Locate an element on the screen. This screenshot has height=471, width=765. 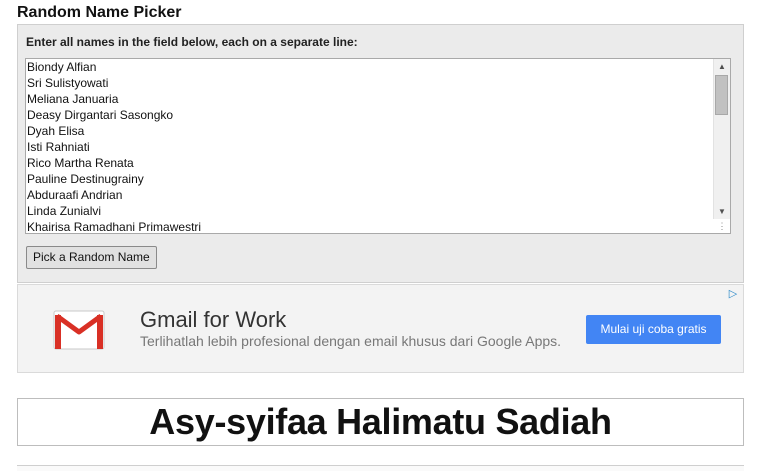
page-title: Random Name Picker is located at coordinates (99, 12).